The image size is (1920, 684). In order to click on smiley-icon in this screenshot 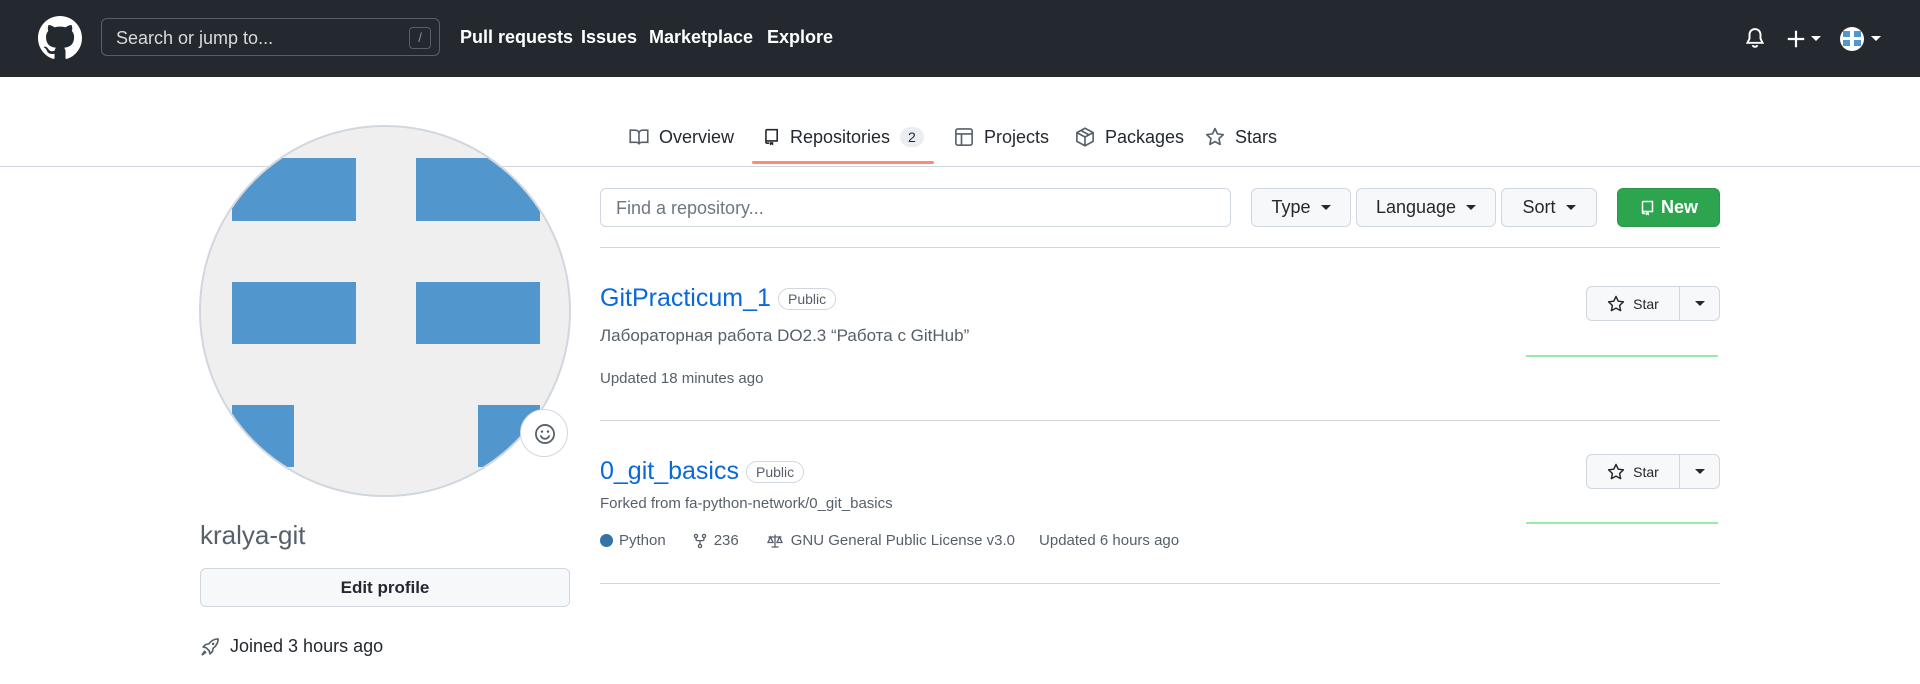, I will do `click(545, 434)`.